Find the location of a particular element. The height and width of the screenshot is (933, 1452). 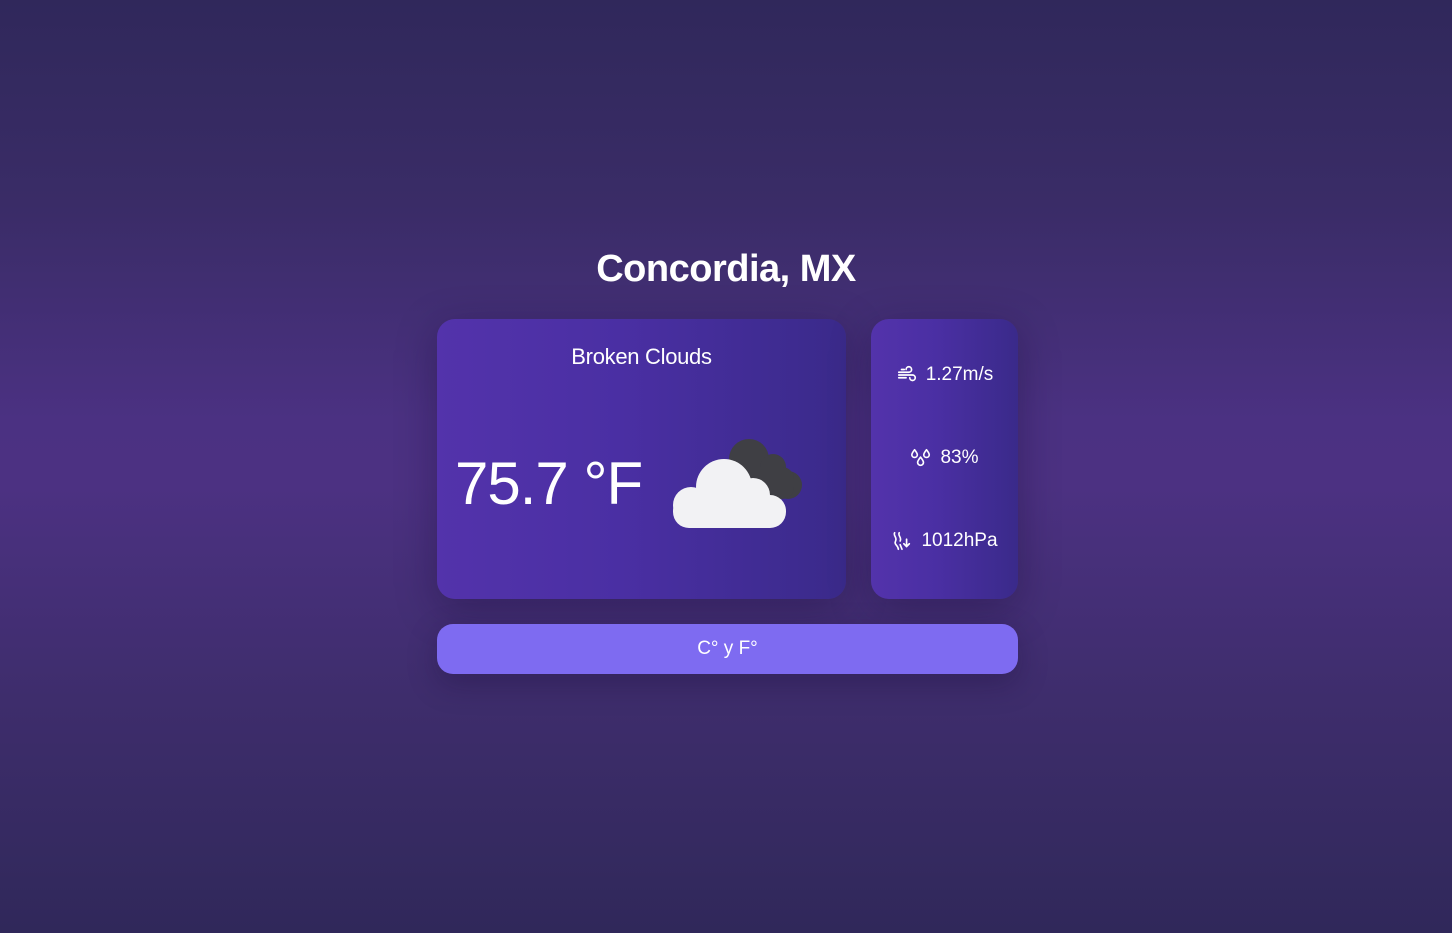

city-title: Concordia, MX is located at coordinates (726, 269).